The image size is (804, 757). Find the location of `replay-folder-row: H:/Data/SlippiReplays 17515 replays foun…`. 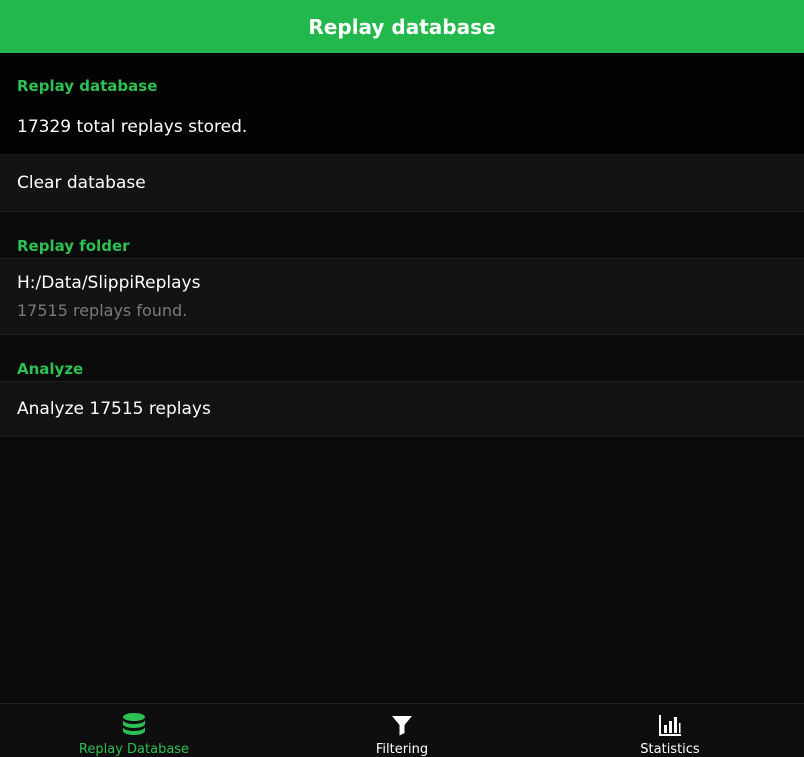

replay-folder-row: H:/Data/SlippiReplays 17515 replays foun… is located at coordinates (402, 296).